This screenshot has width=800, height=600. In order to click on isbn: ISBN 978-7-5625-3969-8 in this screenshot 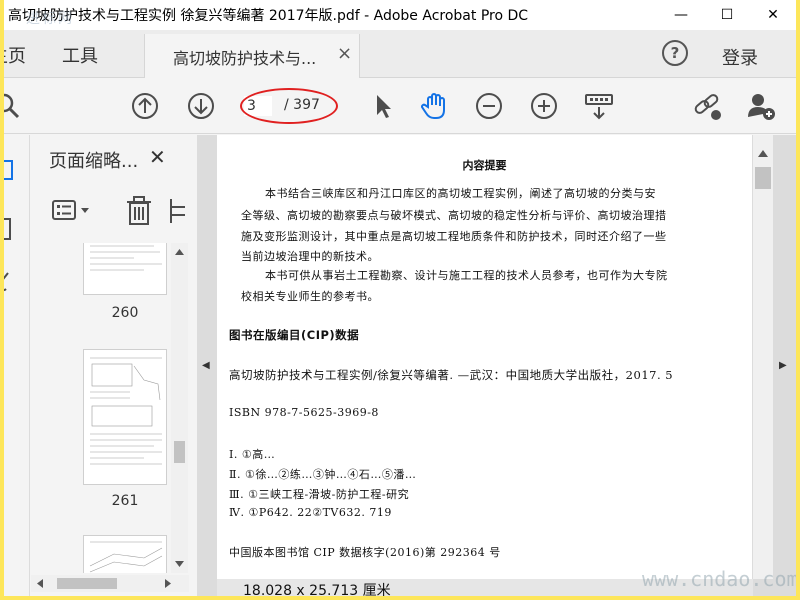, I will do `click(304, 412)`.